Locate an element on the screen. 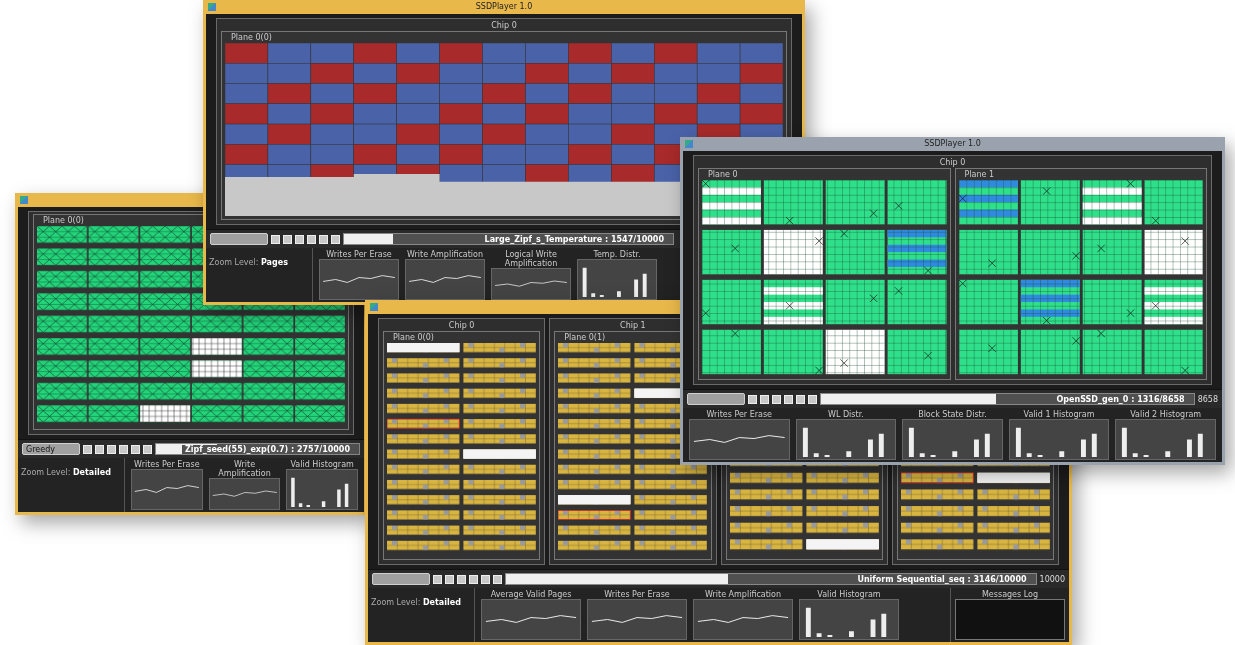  plane-label: Plane 0(1) is located at coordinates (585, 338).